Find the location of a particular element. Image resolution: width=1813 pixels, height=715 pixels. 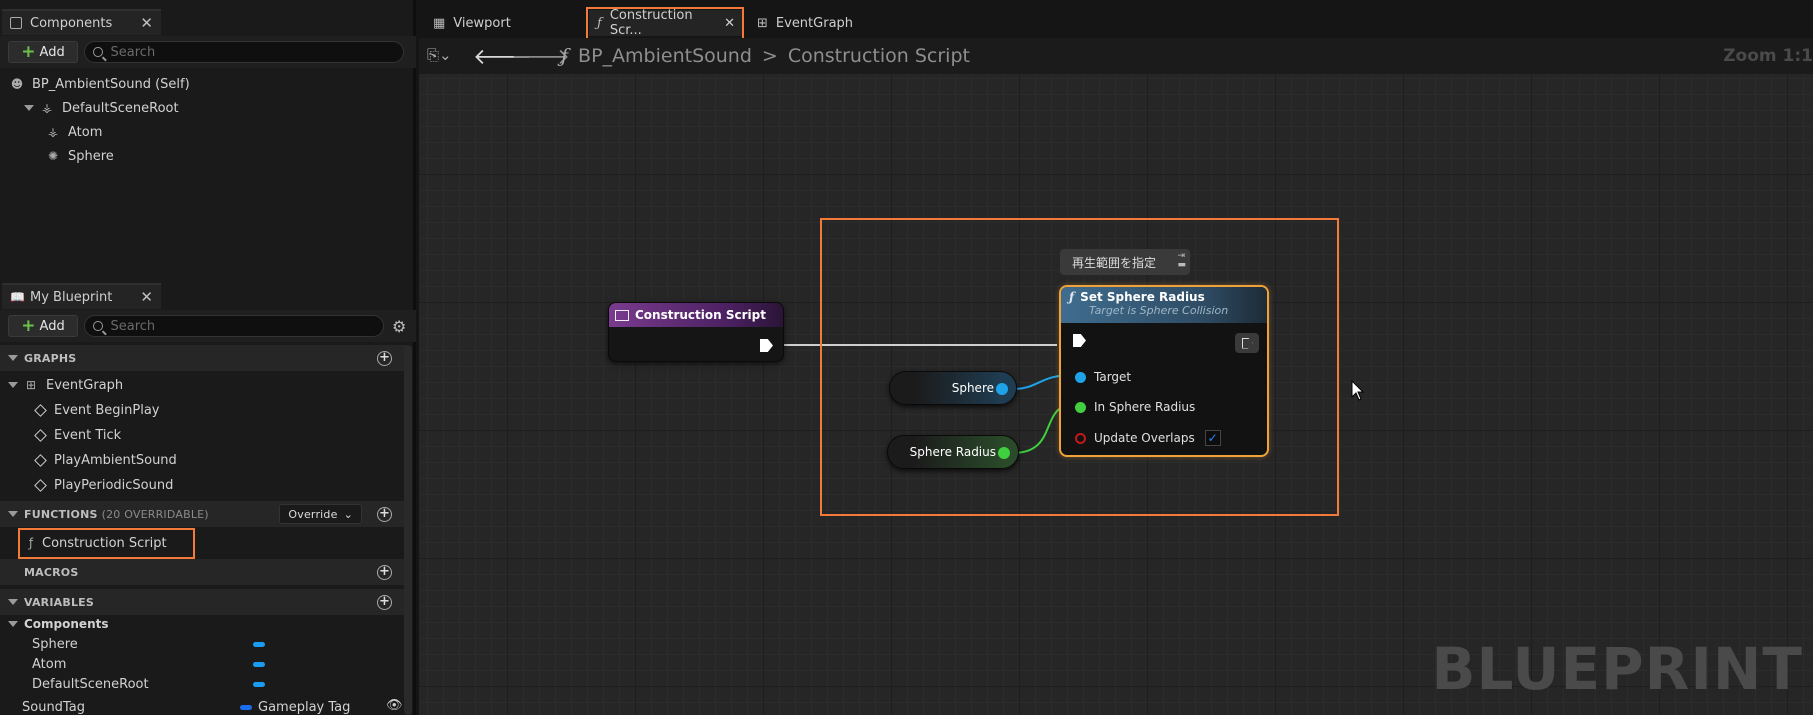

function-icon: ƒ is located at coordinates (565, 56).